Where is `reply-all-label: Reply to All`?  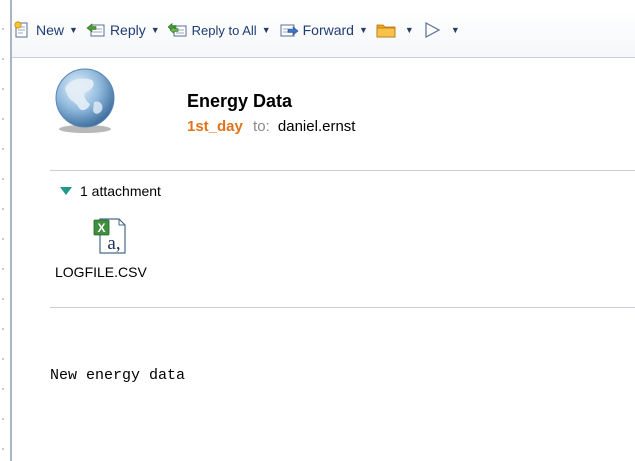 reply-all-label: Reply to All is located at coordinates (224, 30).